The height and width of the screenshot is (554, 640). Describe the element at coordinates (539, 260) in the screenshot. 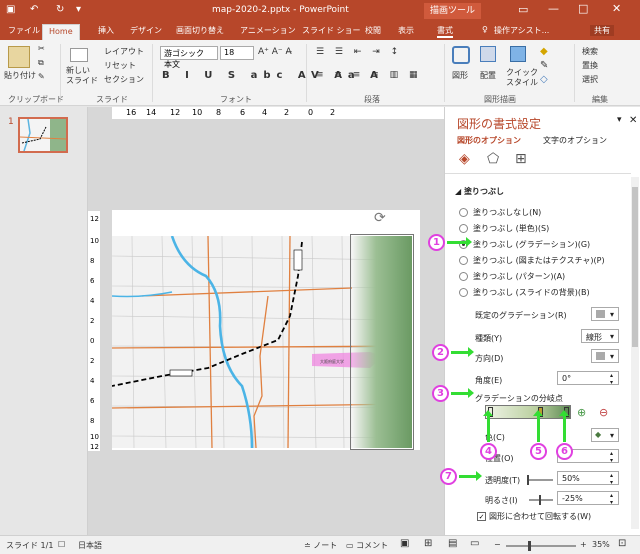

I see `fill-picture-label: 塗りつぶし (図またはテクスチャ)(P)` at that location.